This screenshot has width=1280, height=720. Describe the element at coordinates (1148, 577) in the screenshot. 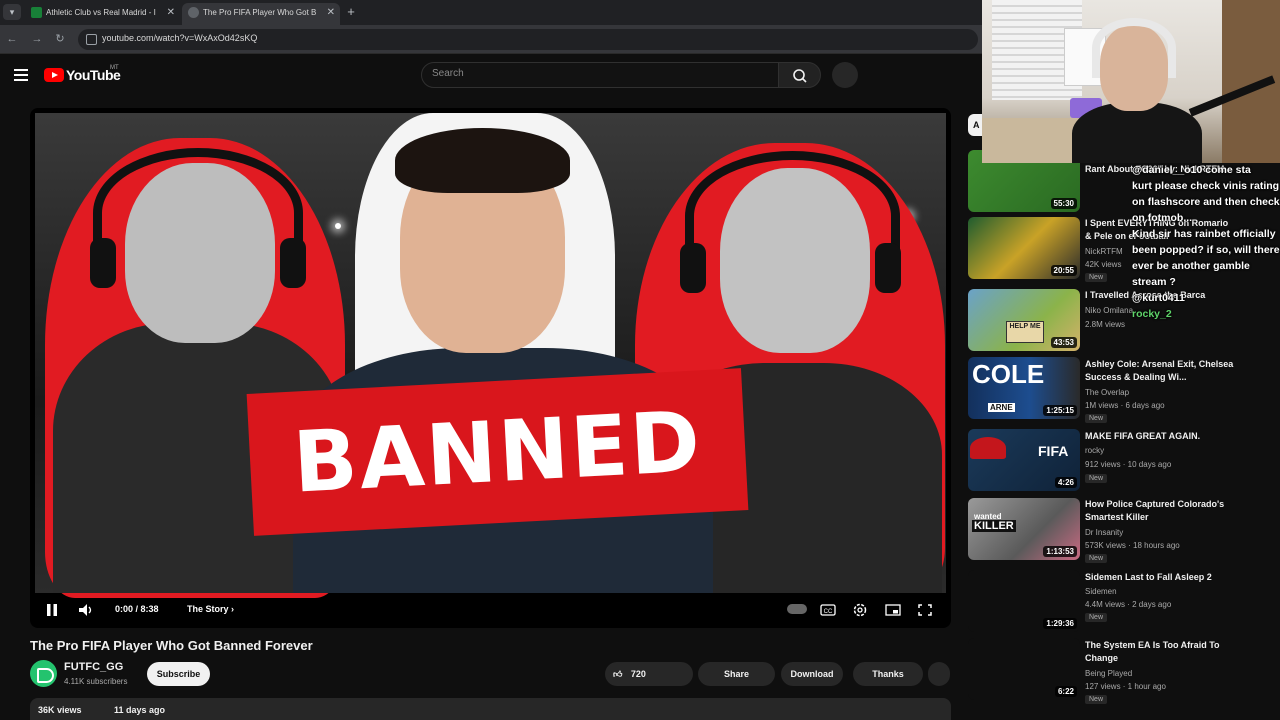

I see `recommendation-title: Sidemen Last to Fall Asleep 2` at that location.